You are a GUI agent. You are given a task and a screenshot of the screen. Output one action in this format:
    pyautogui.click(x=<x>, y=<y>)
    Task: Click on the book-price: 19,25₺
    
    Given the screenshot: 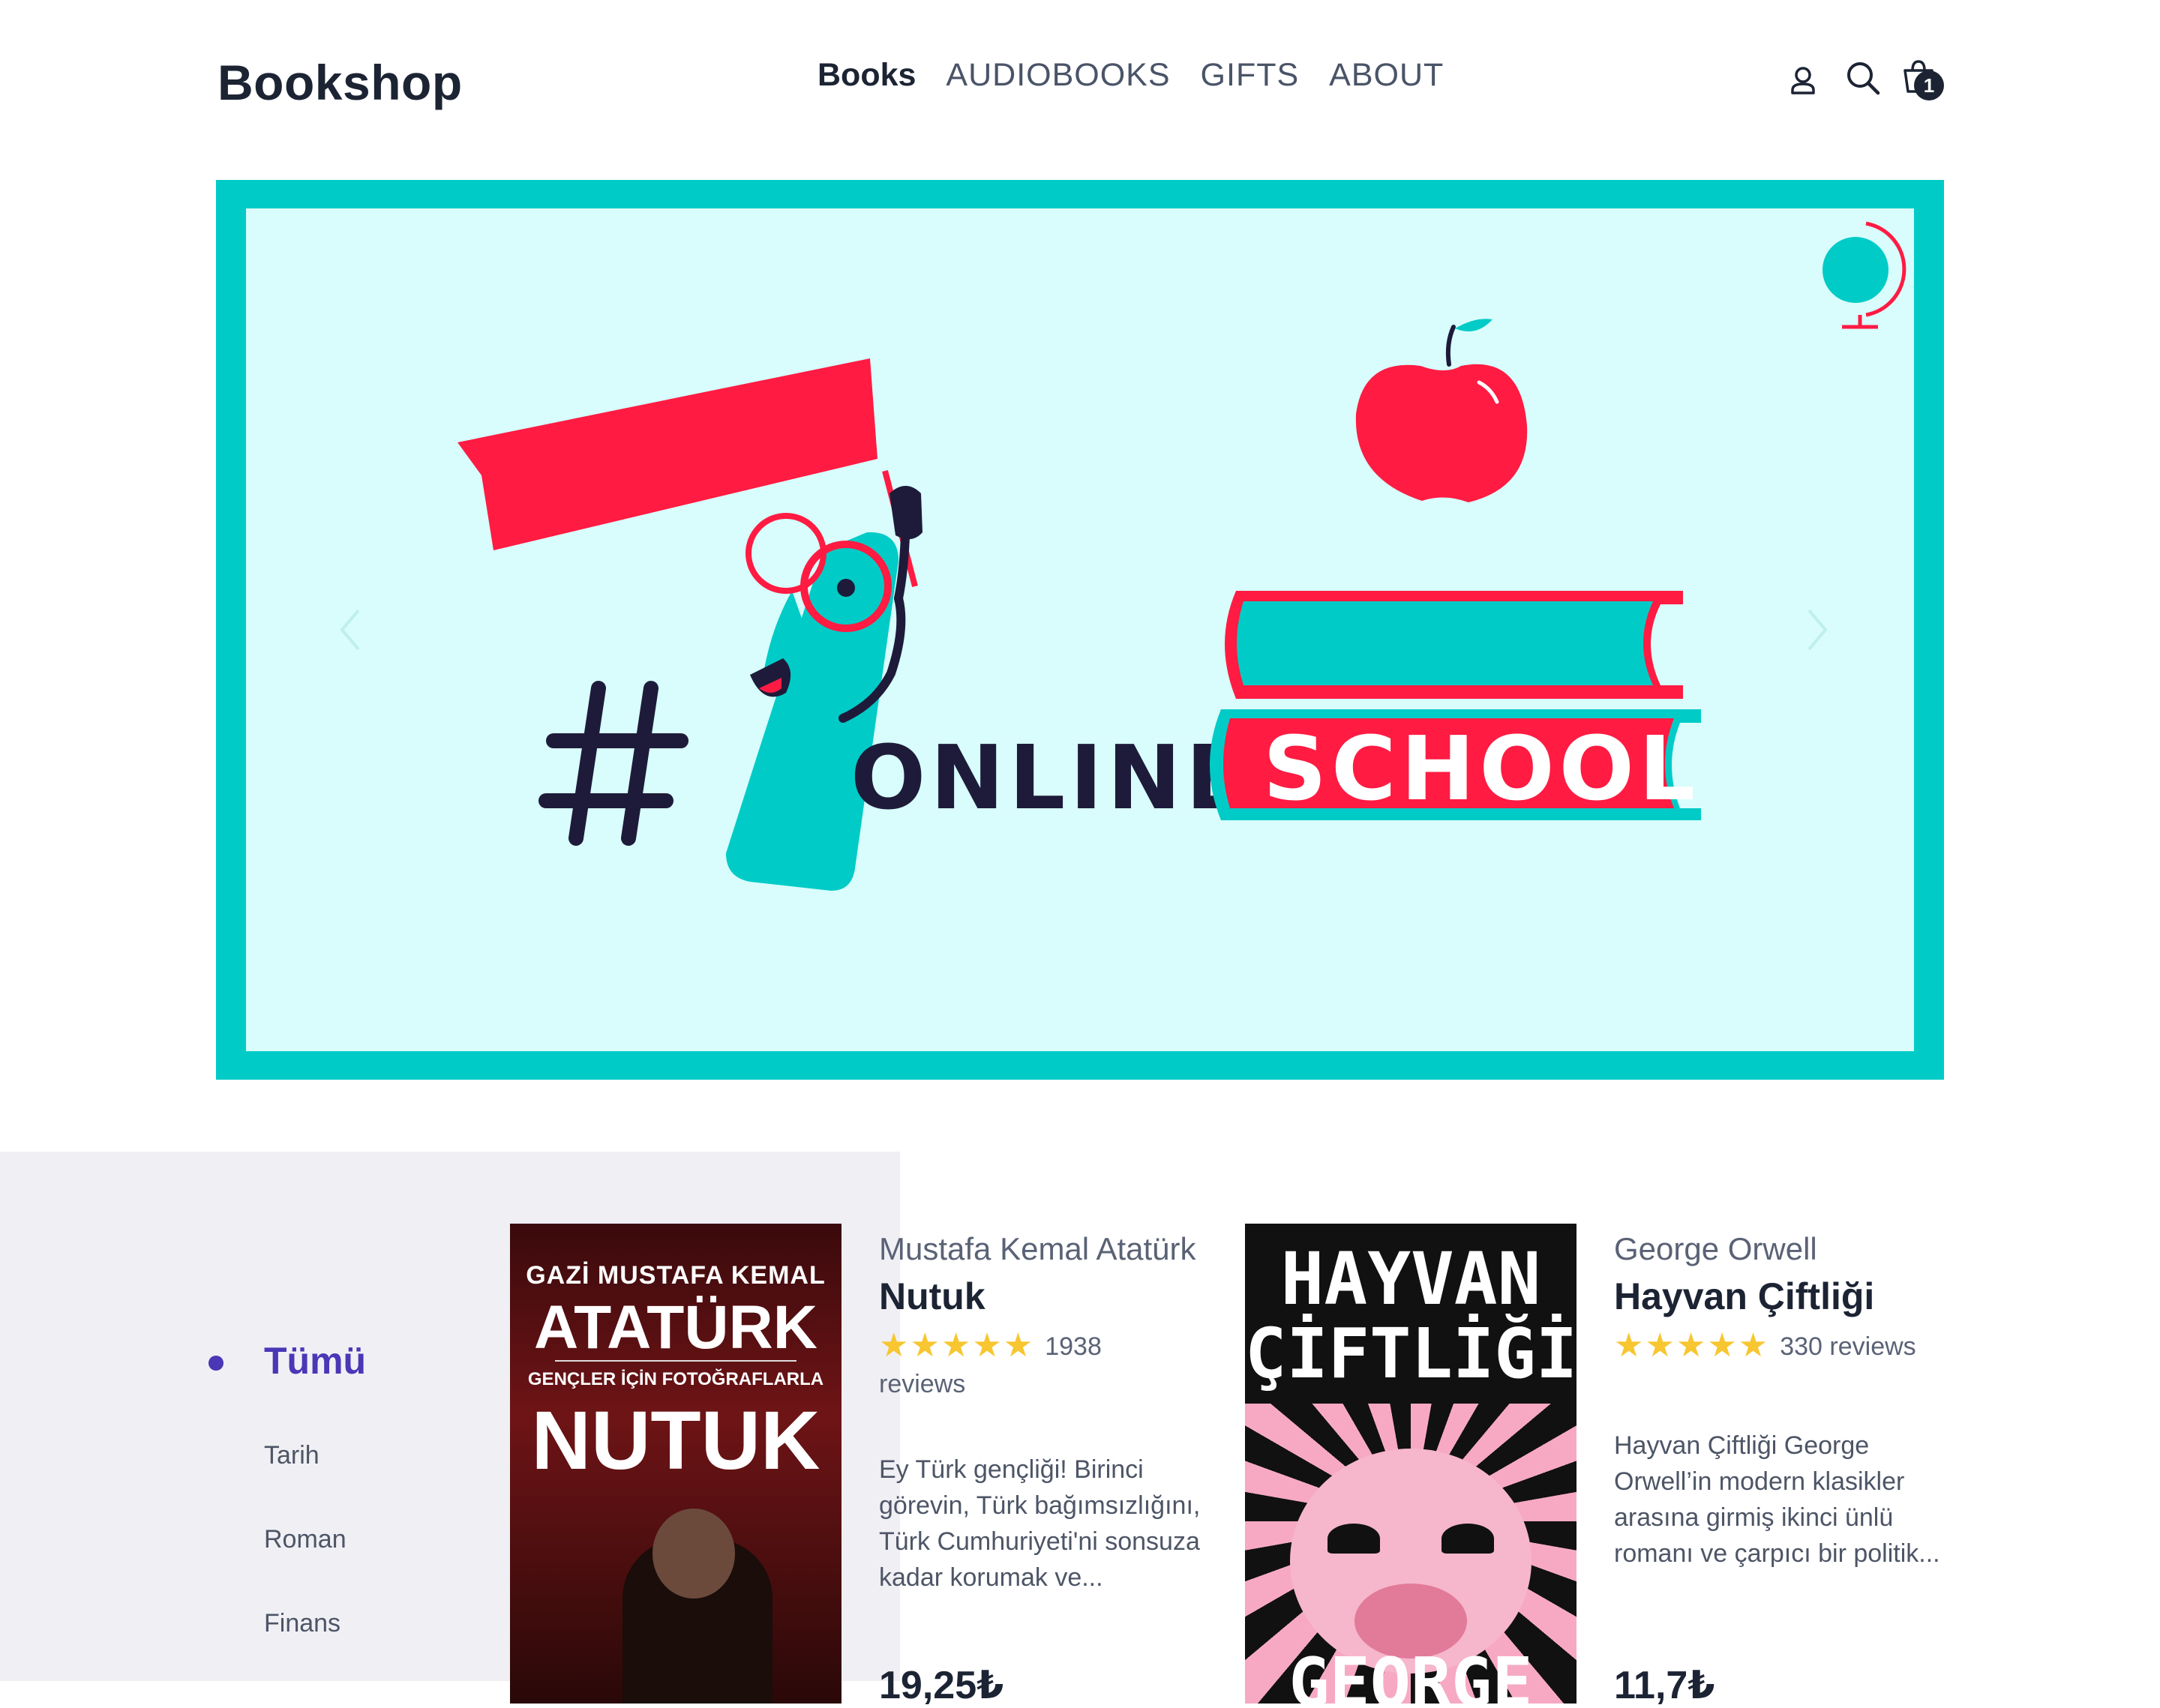 What is the action you would take?
    pyautogui.click(x=941, y=1685)
    